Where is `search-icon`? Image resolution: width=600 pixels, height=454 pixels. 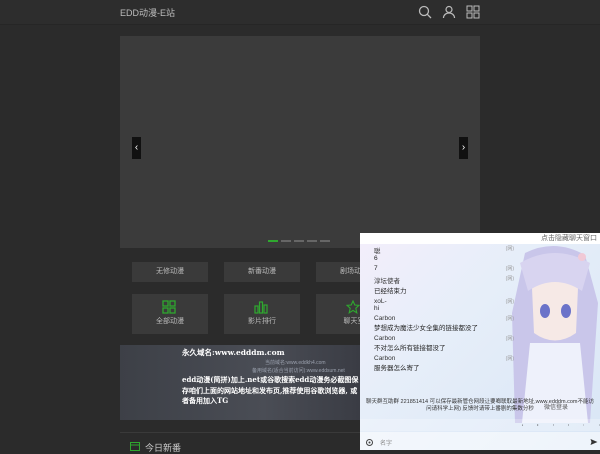 search-icon is located at coordinates (425, 12).